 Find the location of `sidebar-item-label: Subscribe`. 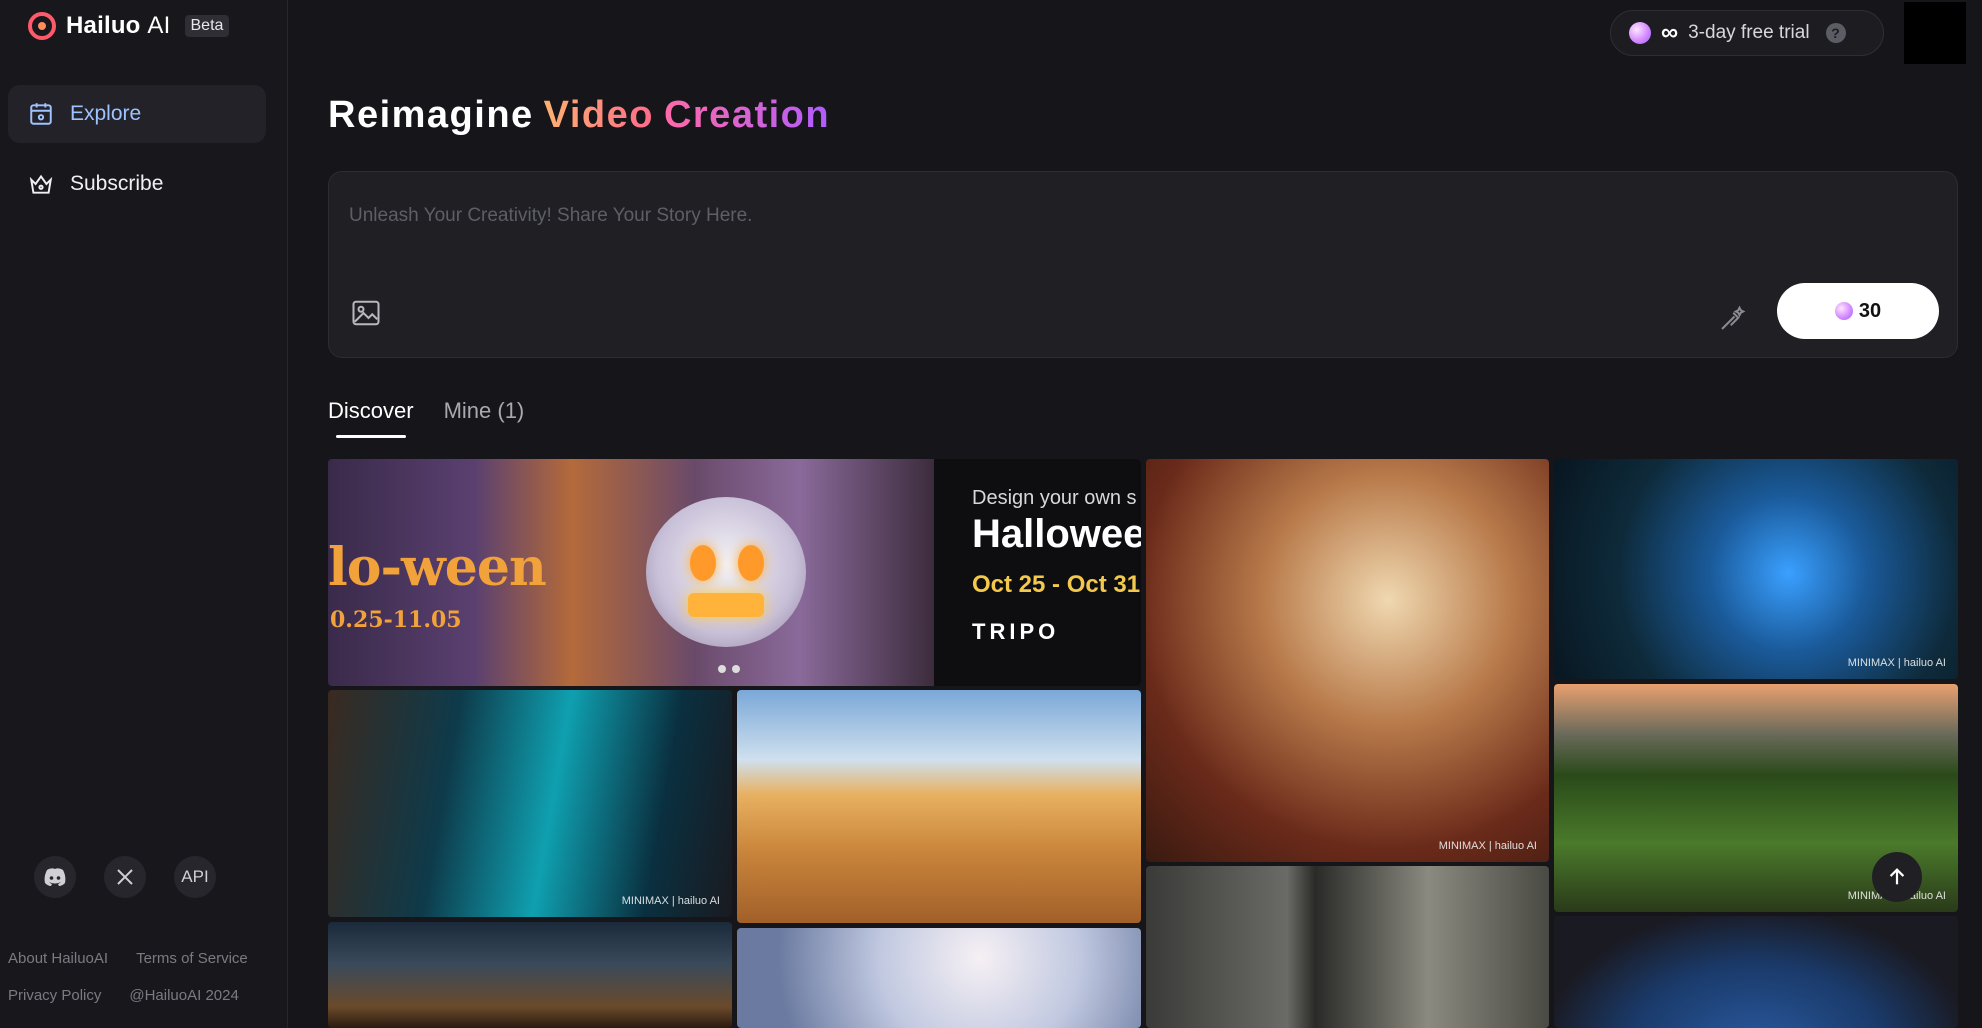

sidebar-item-label: Subscribe is located at coordinates (117, 183).